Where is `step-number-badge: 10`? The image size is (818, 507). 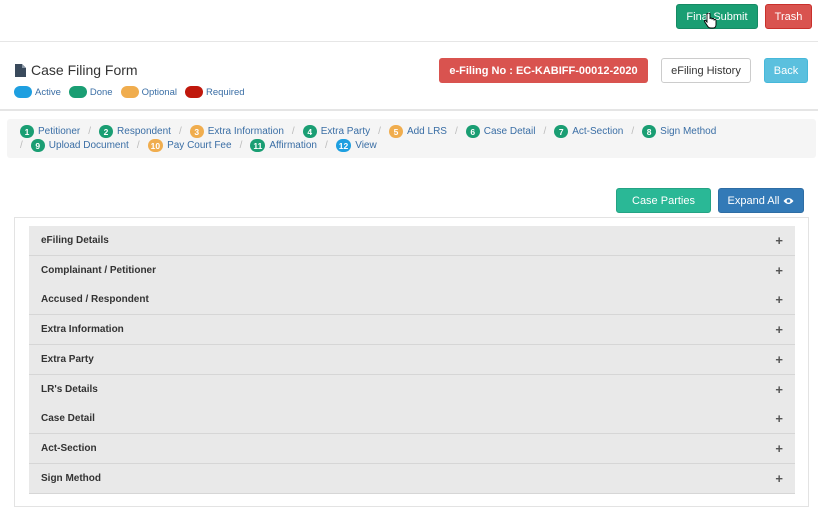 step-number-badge: 10 is located at coordinates (155, 145).